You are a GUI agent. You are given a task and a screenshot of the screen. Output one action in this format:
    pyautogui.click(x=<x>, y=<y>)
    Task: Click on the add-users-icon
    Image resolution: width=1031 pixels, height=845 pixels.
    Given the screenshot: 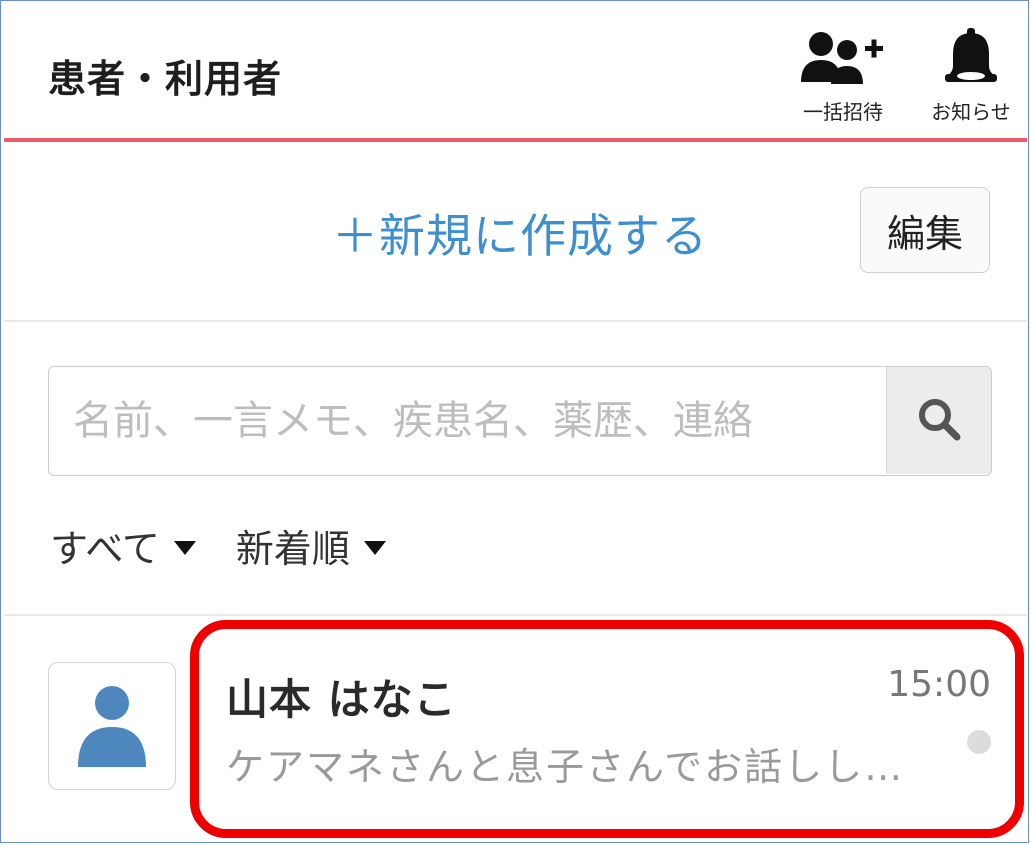 What is the action you would take?
    pyautogui.click(x=843, y=57)
    